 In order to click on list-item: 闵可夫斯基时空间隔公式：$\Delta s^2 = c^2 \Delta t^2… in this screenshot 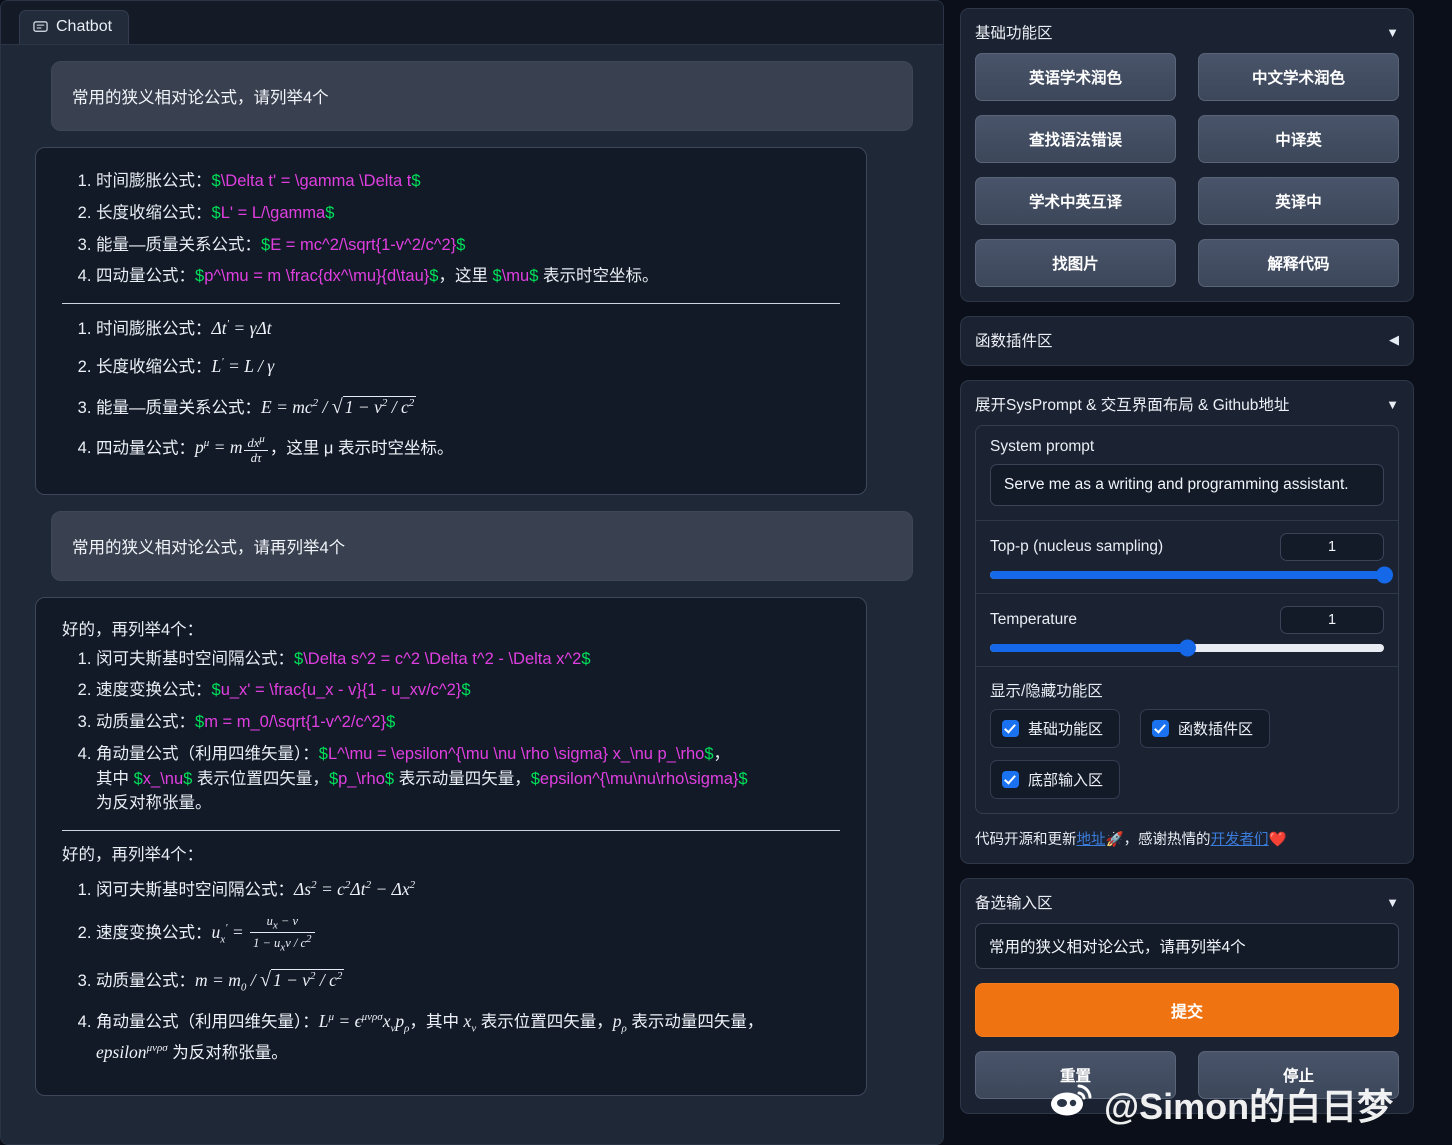, I will do `click(468, 659)`.